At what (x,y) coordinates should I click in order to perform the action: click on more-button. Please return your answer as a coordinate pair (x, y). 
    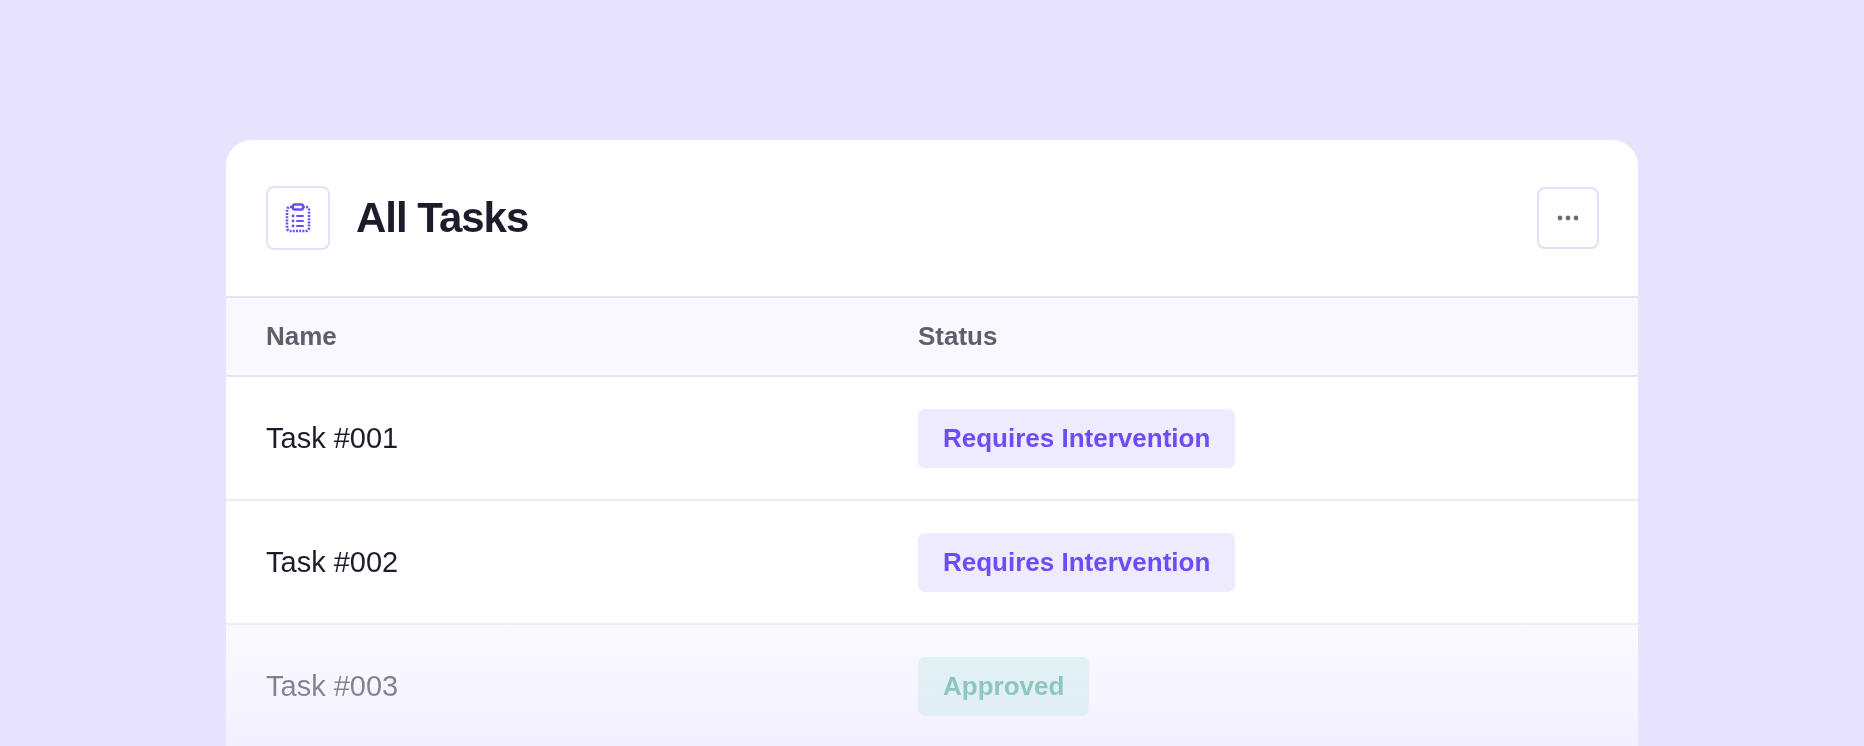
    Looking at the image, I should click on (1568, 218).